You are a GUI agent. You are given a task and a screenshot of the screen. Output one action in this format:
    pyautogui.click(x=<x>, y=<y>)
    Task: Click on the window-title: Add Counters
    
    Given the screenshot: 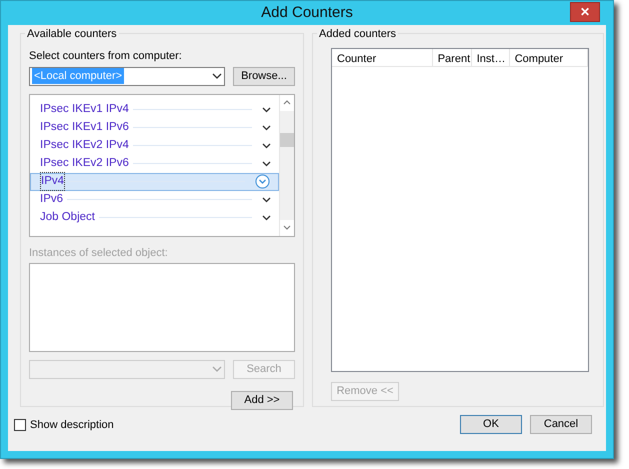 What is the action you would take?
    pyautogui.click(x=307, y=12)
    